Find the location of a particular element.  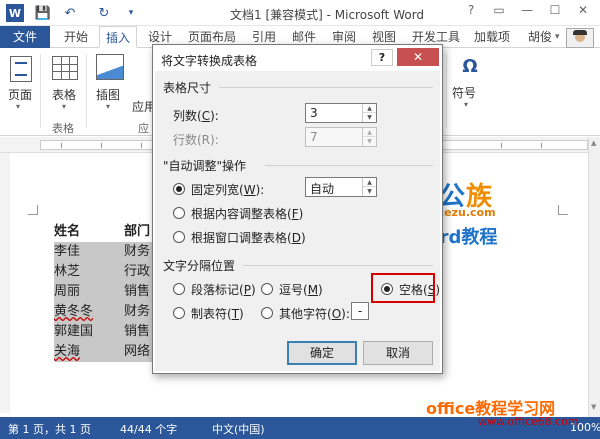

minimize-icon: — is located at coordinates (527, 12).